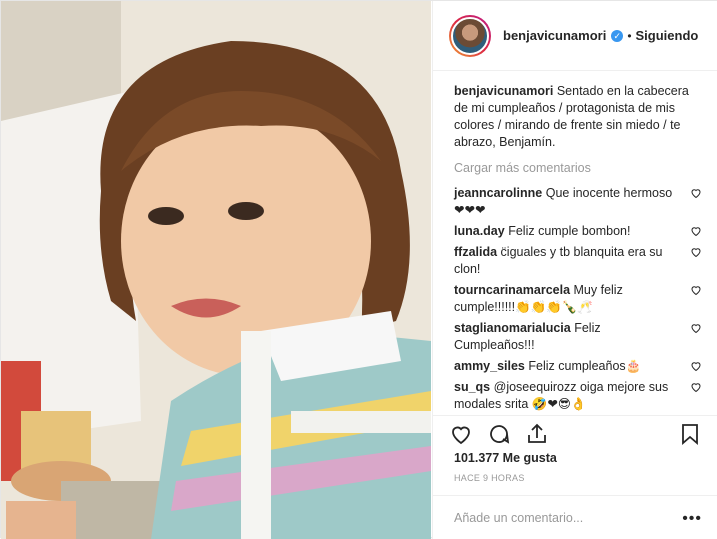  What do you see at coordinates (578, 337) in the screenshot?
I see `comment-item: staglianomarialucia Feliz Cumpleaños!!!` at bounding box center [578, 337].